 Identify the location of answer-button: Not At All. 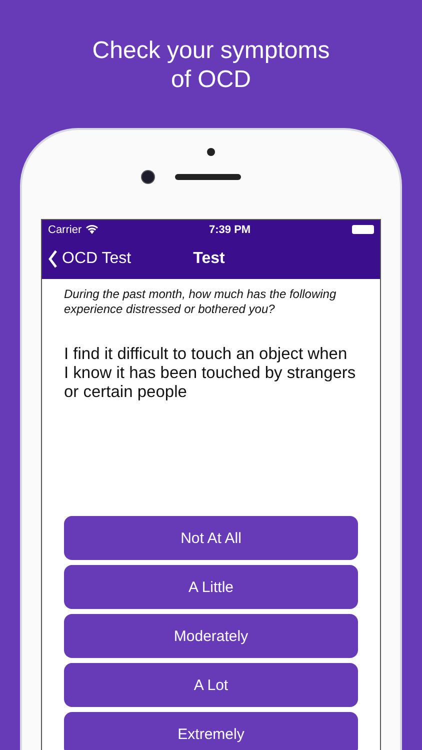
(211, 538).